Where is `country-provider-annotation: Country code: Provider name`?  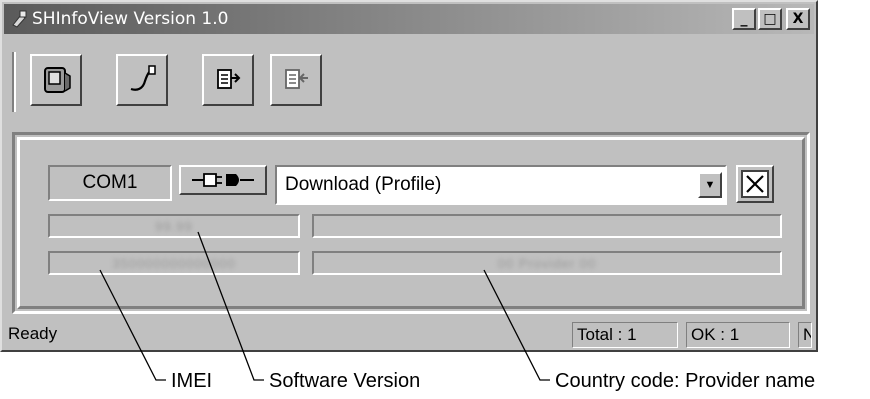 country-provider-annotation: Country code: Provider name is located at coordinates (685, 381).